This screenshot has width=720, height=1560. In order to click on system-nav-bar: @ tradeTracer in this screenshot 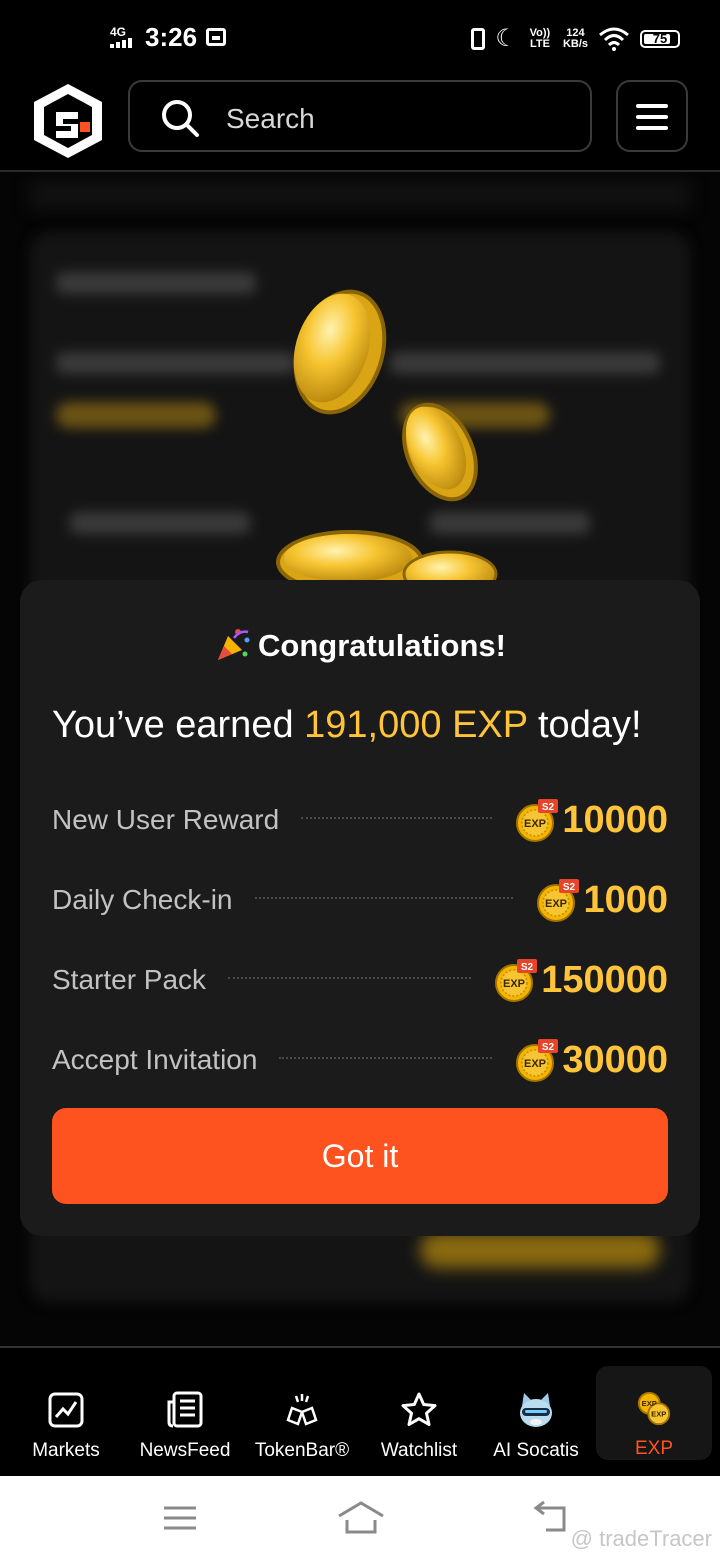, I will do `click(360, 1518)`.